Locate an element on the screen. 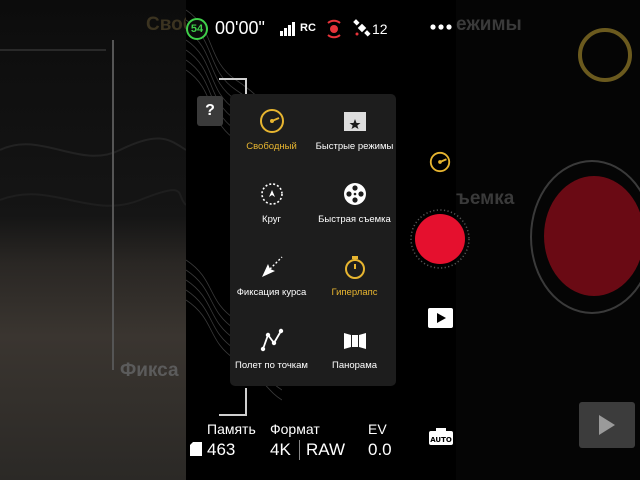  format-label: Формат is located at coordinates (295, 429).